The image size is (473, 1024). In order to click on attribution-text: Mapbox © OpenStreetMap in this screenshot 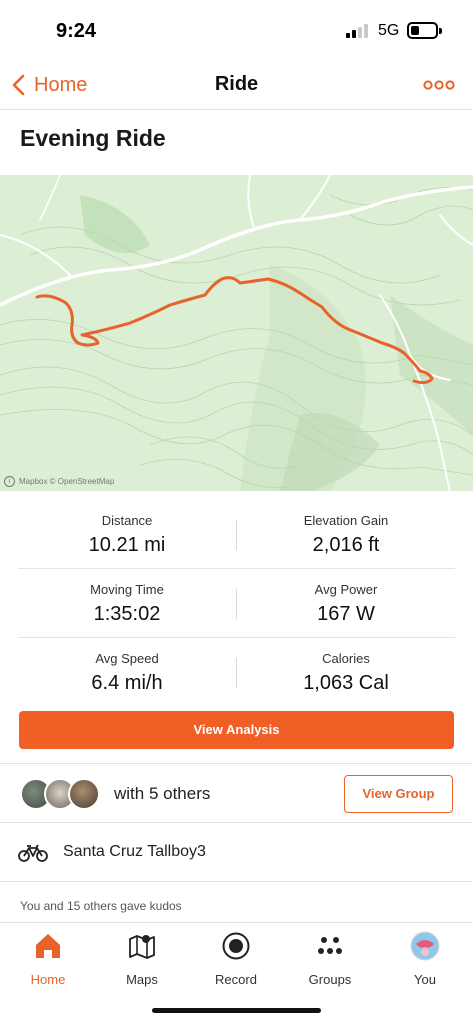, I will do `click(67, 481)`.